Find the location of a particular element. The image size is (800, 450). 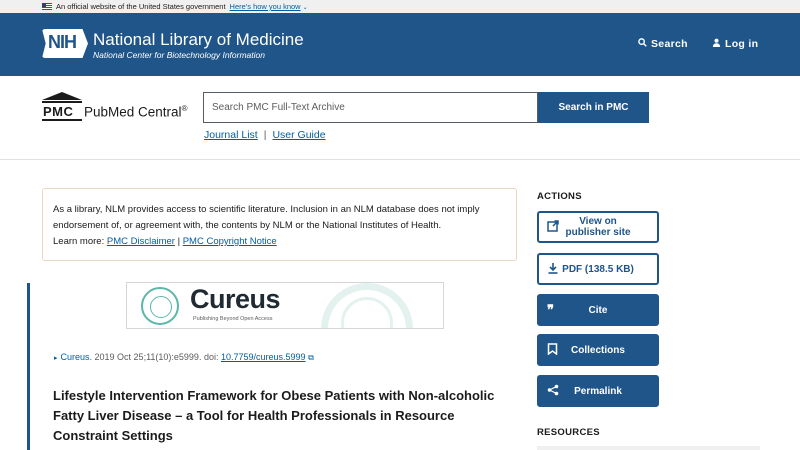

search-icon is located at coordinates (642, 42).